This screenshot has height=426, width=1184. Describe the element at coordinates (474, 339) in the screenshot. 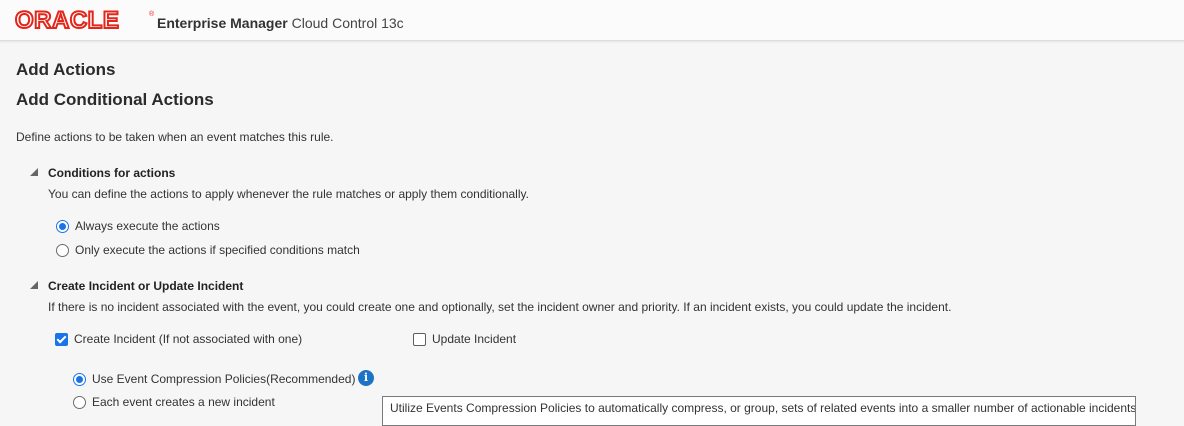

I see `update-incident-label: Update Incident` at that location.